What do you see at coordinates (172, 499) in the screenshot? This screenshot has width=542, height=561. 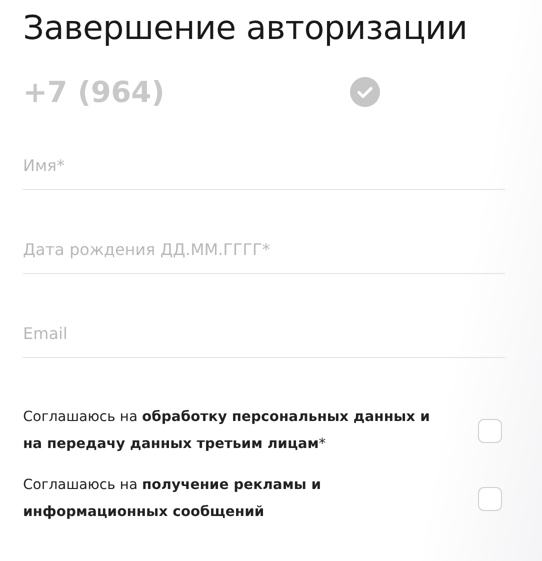 I see `consent-text: Соглашаюсь на получение рекламы и информационных сообщений` at bounding box center [172, 499].